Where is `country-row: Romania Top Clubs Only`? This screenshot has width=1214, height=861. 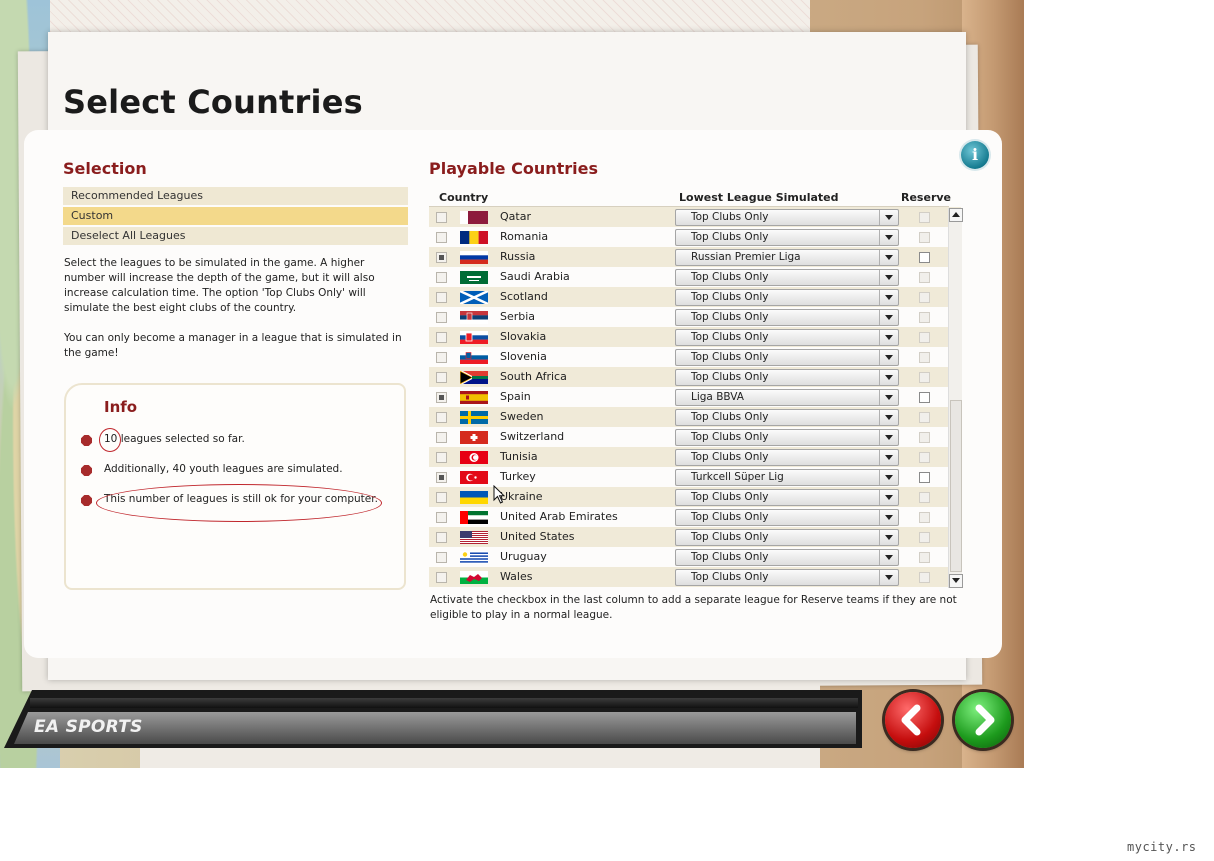
country-row: Romania Top Clubs Only is located at coordinates (695, 237).